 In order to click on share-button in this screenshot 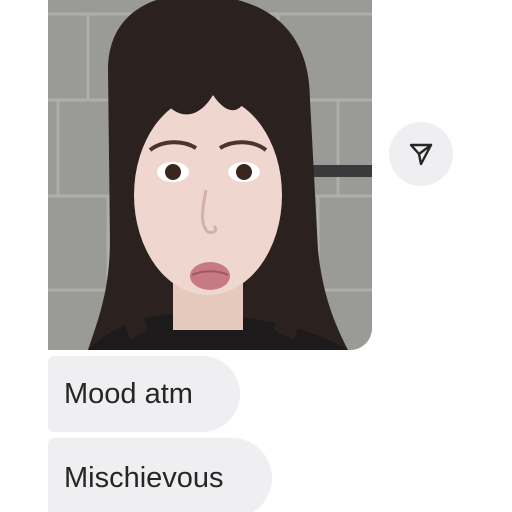, I will do `click(421, 154)`.